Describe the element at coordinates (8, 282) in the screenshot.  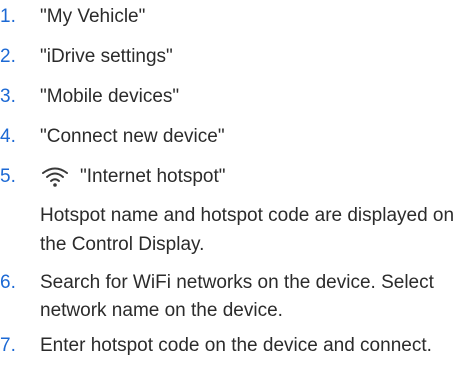
I see `step-number: 6.` at that location.